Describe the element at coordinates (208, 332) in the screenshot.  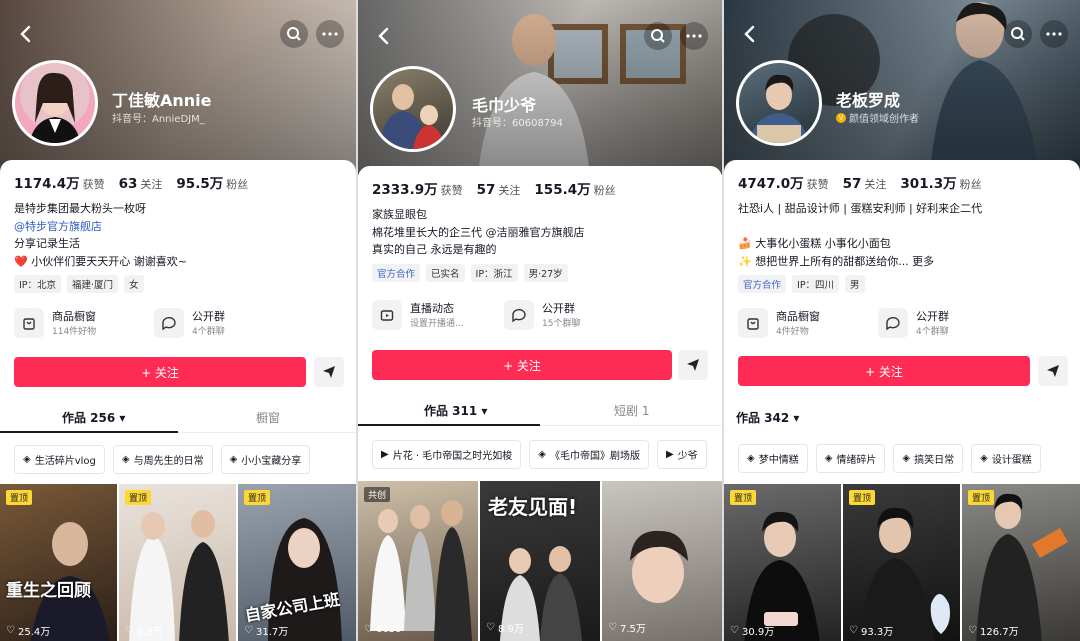
I see `tool-sub: 4个群聊` at that location.